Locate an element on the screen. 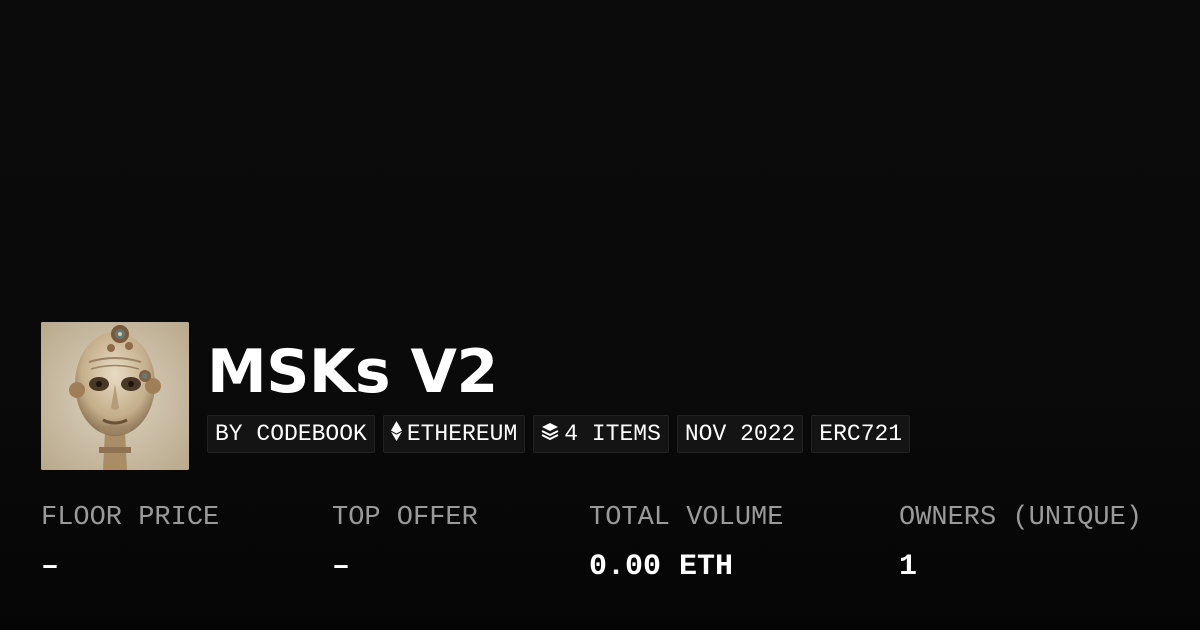 The width and height of the screenshot is (1200, 630). stat-floor-price-value: – is located at coordinates (50, 567).